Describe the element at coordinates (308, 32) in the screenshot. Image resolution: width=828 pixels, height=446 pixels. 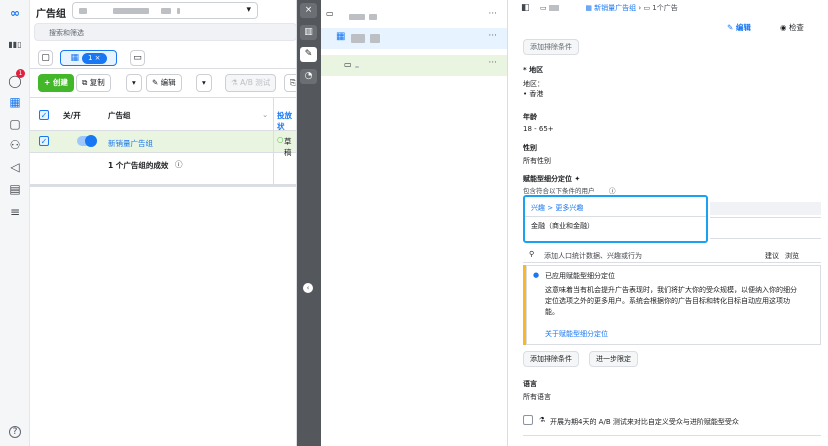
I see `chart-icon: ▥` at that location.